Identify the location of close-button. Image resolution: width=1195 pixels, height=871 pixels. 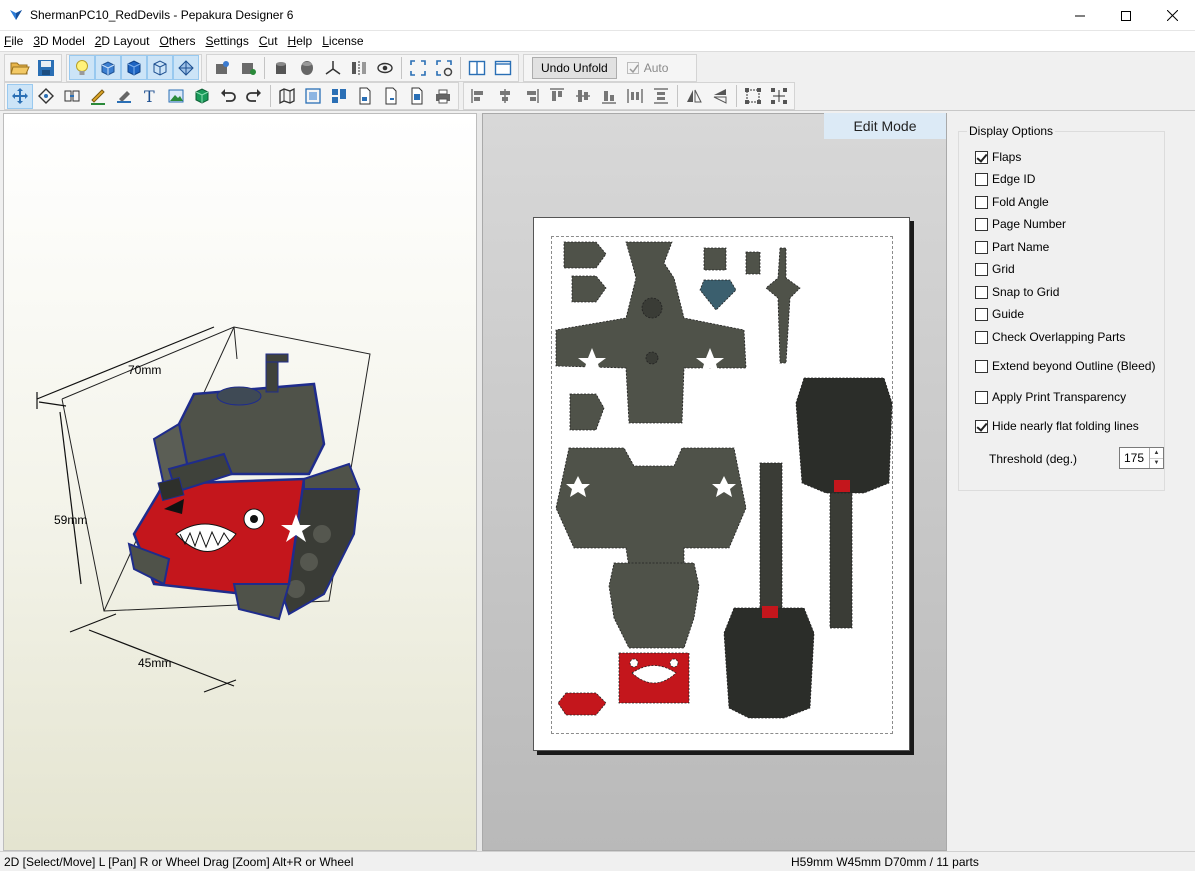
(1172, 15).